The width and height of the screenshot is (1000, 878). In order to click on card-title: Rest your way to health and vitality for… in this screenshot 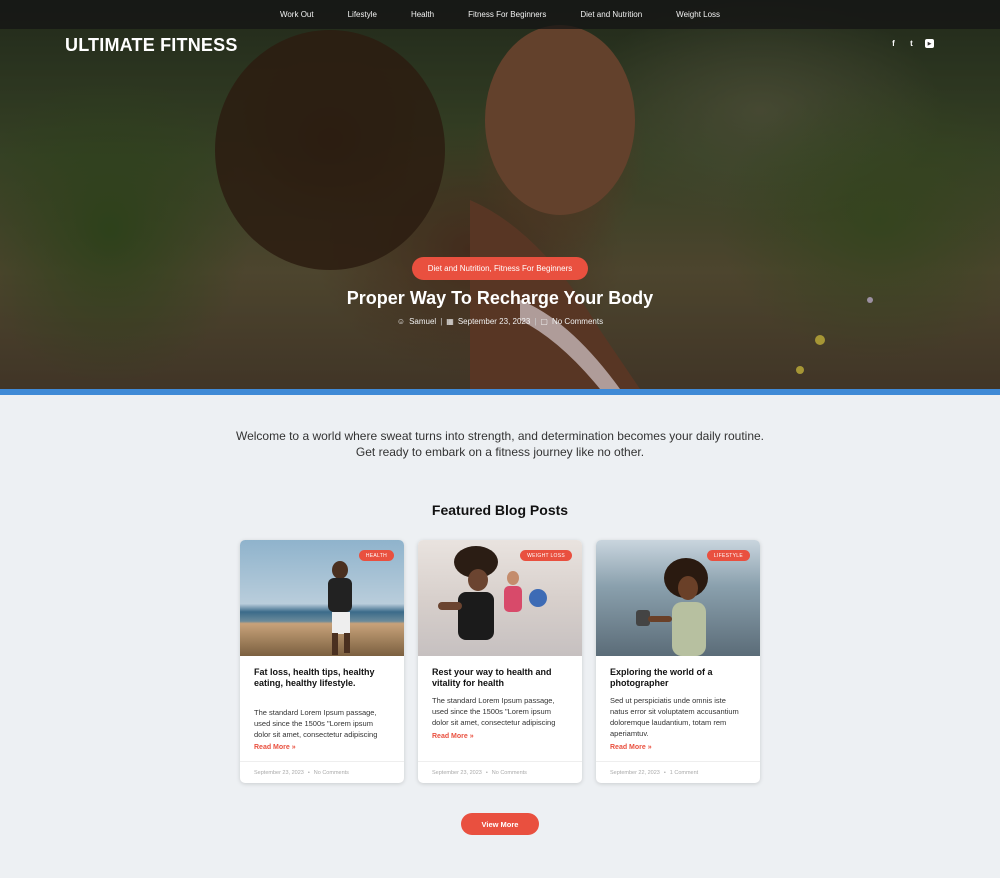, I will do `click(500, 678)`.